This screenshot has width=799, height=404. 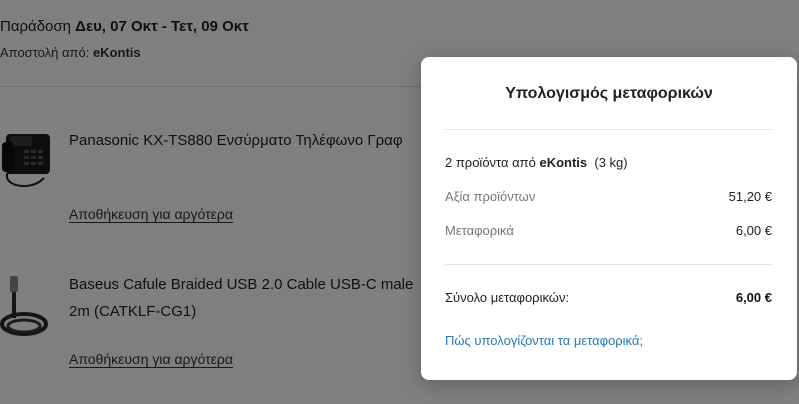 I want to click on total-label: Σύνολο μεταφορικών:, so click(x=507, y=297).